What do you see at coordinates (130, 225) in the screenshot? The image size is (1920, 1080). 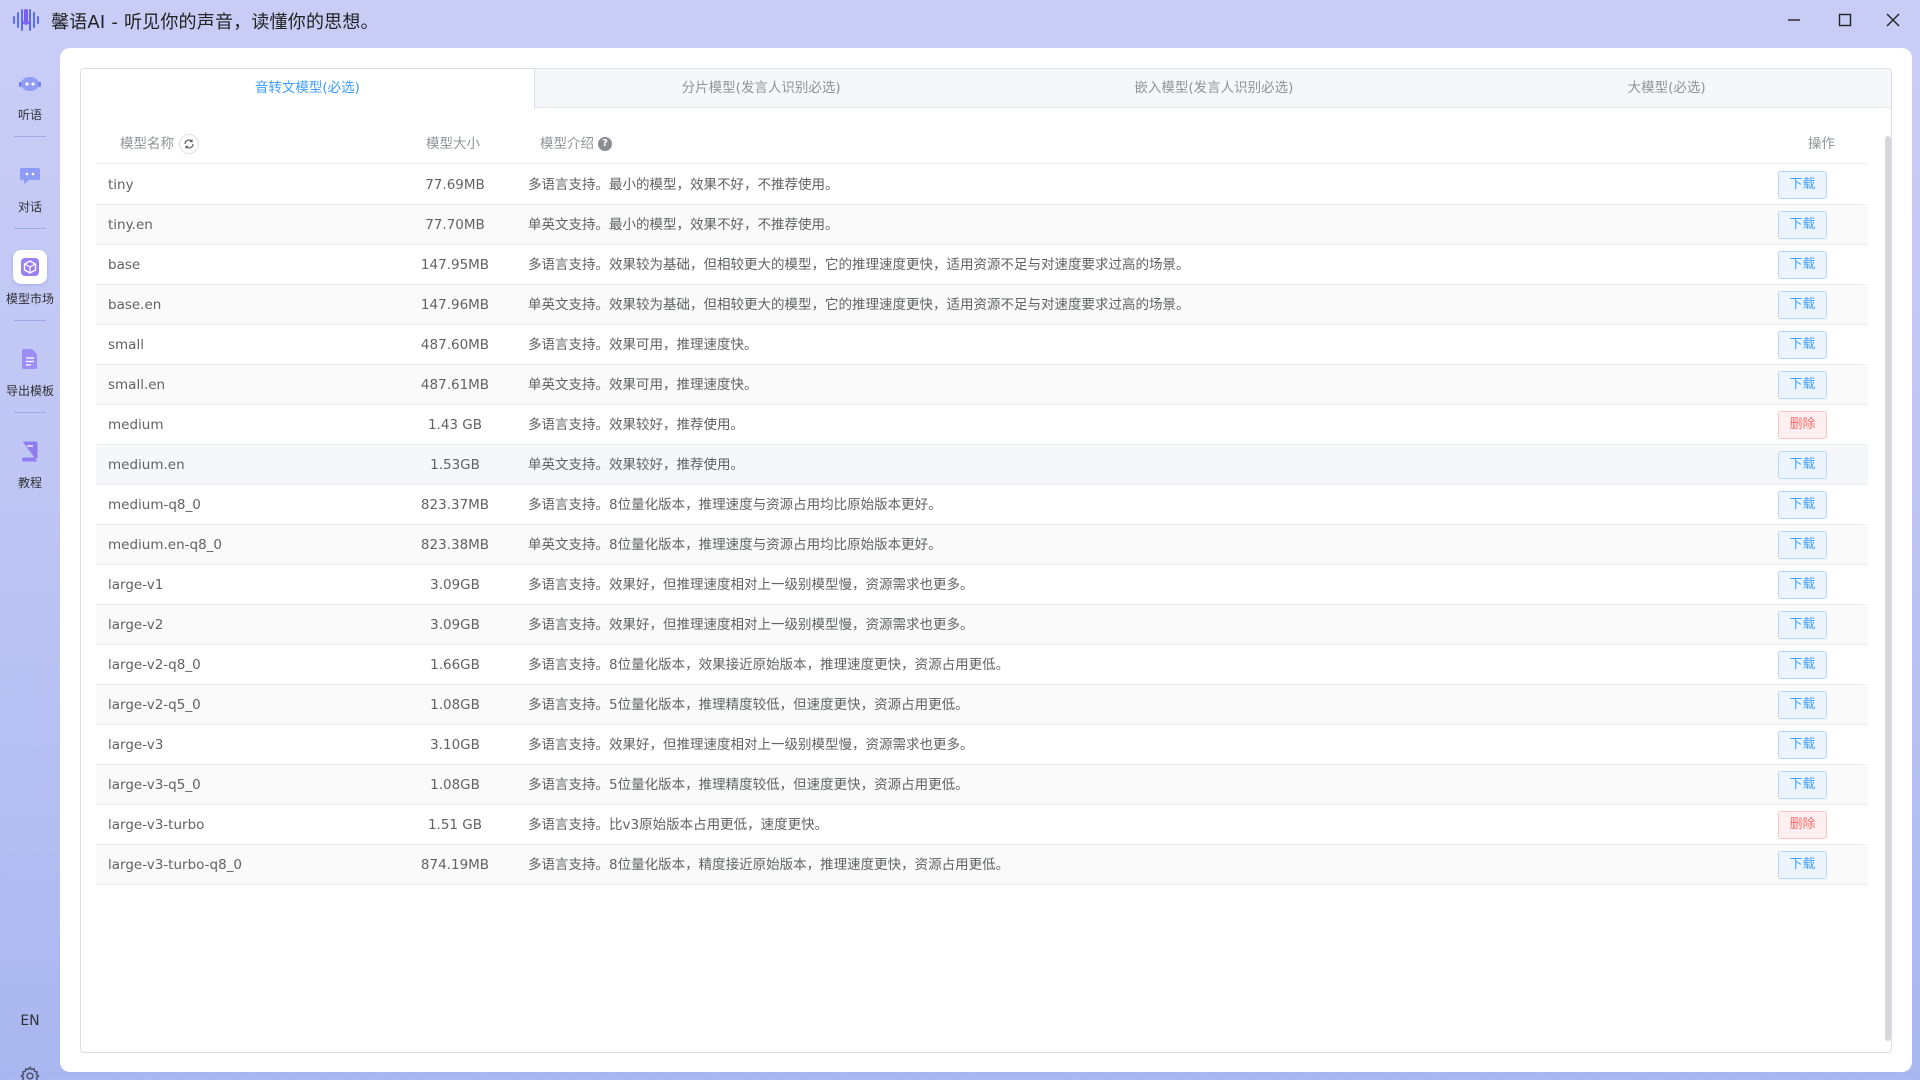 I see `model-name-cell: tiny.en` at bounding box center [130, 225].